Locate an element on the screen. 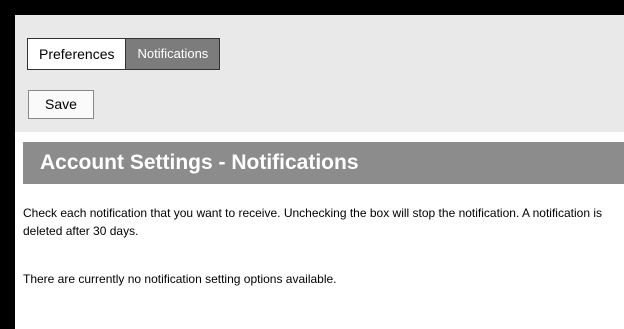 The height and width of the screenshot is (329, 624). tab-preferences: Preferences is located at coordinates (77, 54).